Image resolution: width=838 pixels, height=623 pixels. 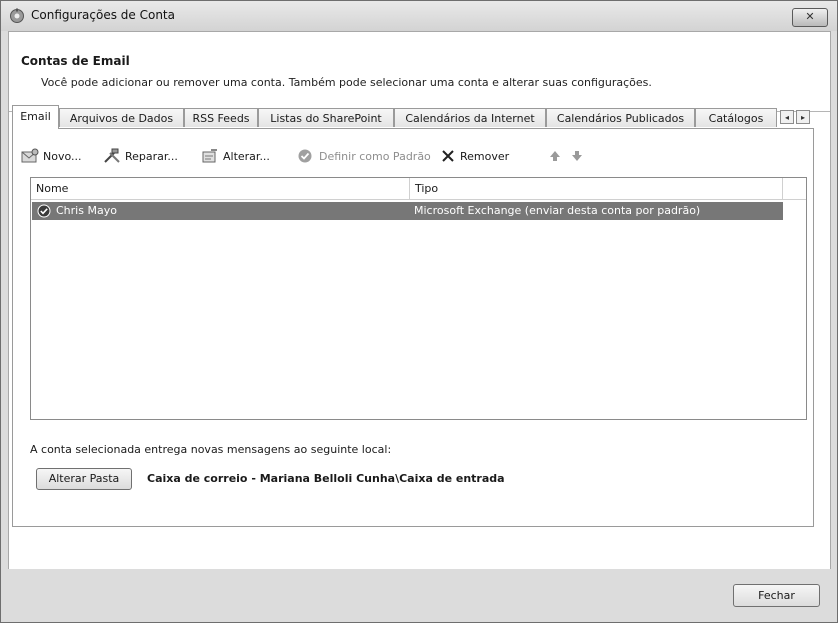 I want to click on tab-published-calendars: Calendários Publicados, so click(x=620, y=117).